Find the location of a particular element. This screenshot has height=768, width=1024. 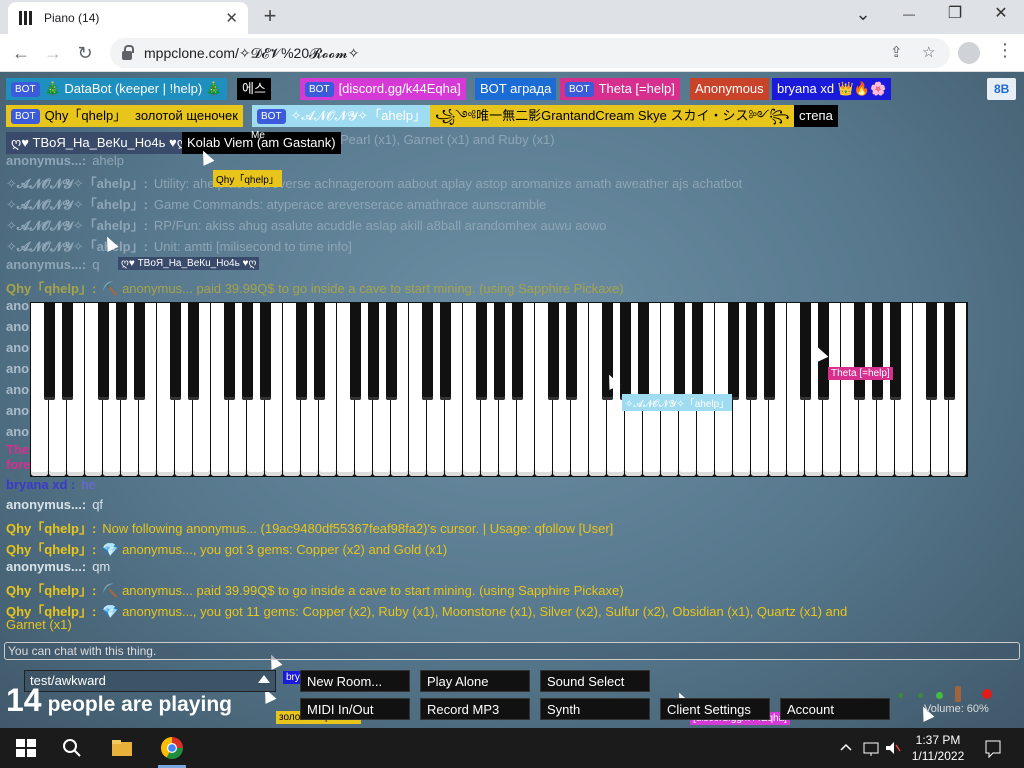

room-dropdown-arrow-icon is located at coordinates (264, 679).